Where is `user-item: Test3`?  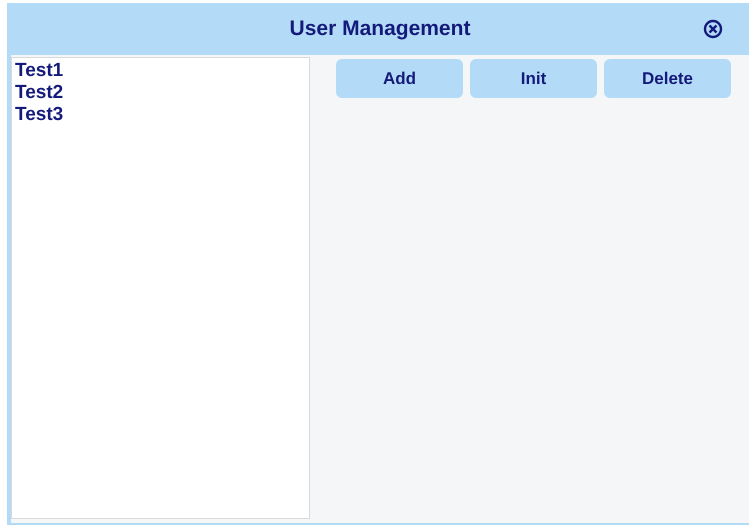 user-item: Test3 is located at coordinates (160, 115).